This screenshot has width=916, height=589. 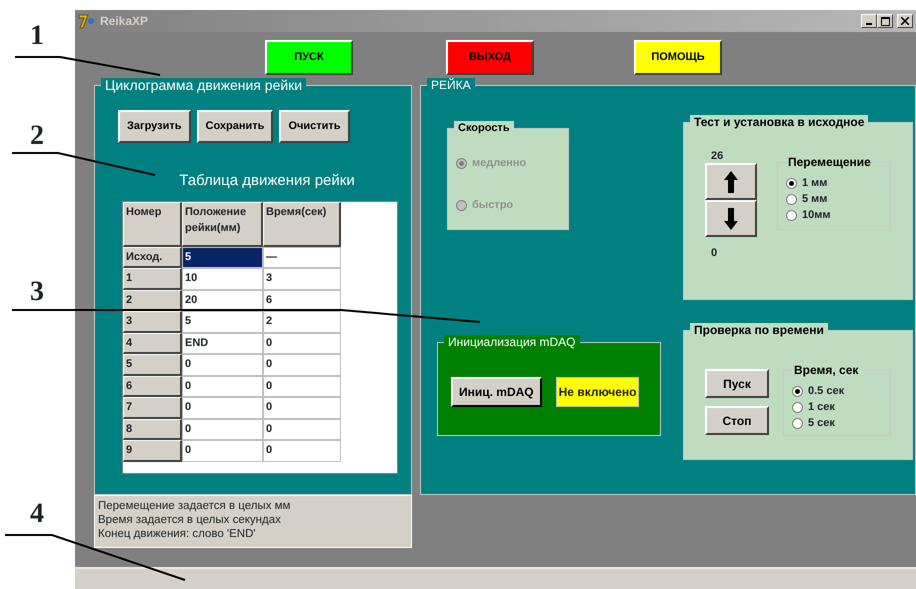 What do you see at coordinates (826, 391) in the screenshot?
I see `radio-label: 0.5 сек` at bounding box center [826, 391].